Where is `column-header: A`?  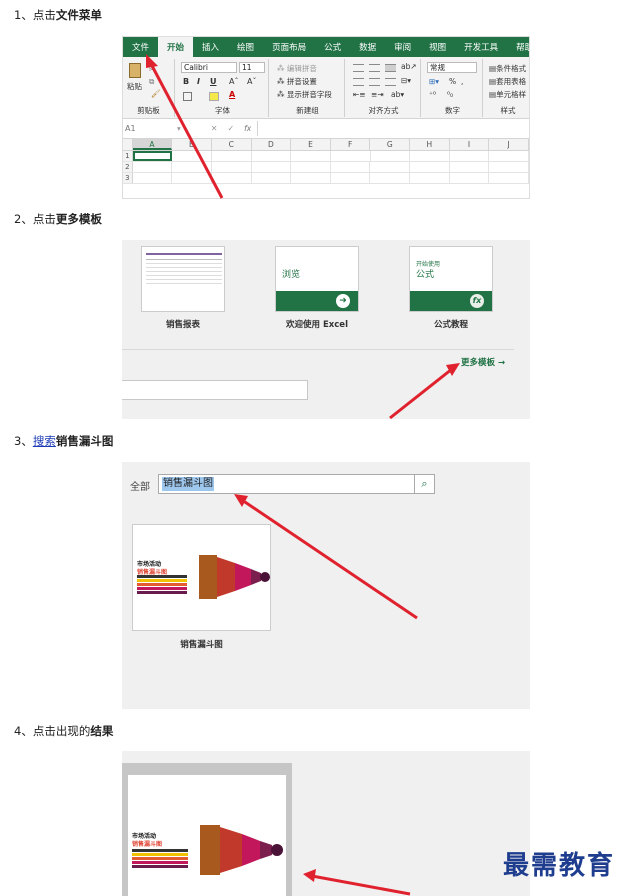 column-header: A is located at coordinates (152, 144).